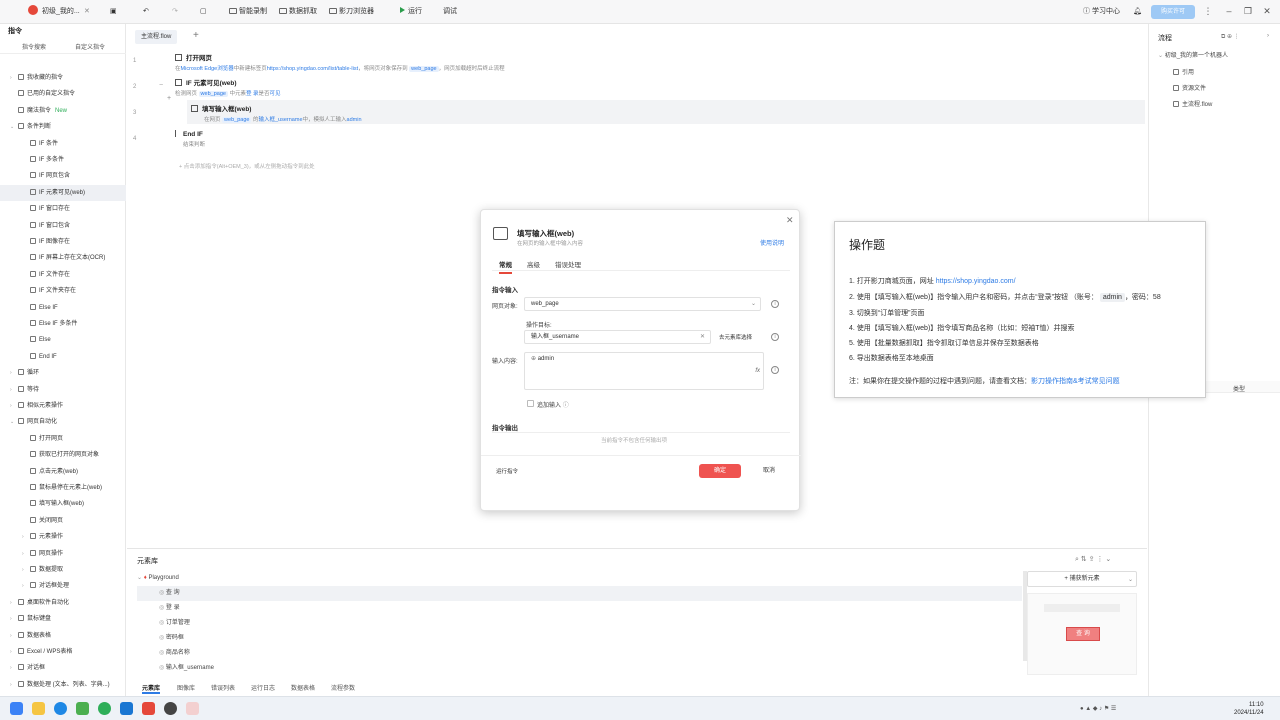 The width and height of the screenshot is (1280, 720). I want to click on comment-icon: ▢, so click(203, 12).